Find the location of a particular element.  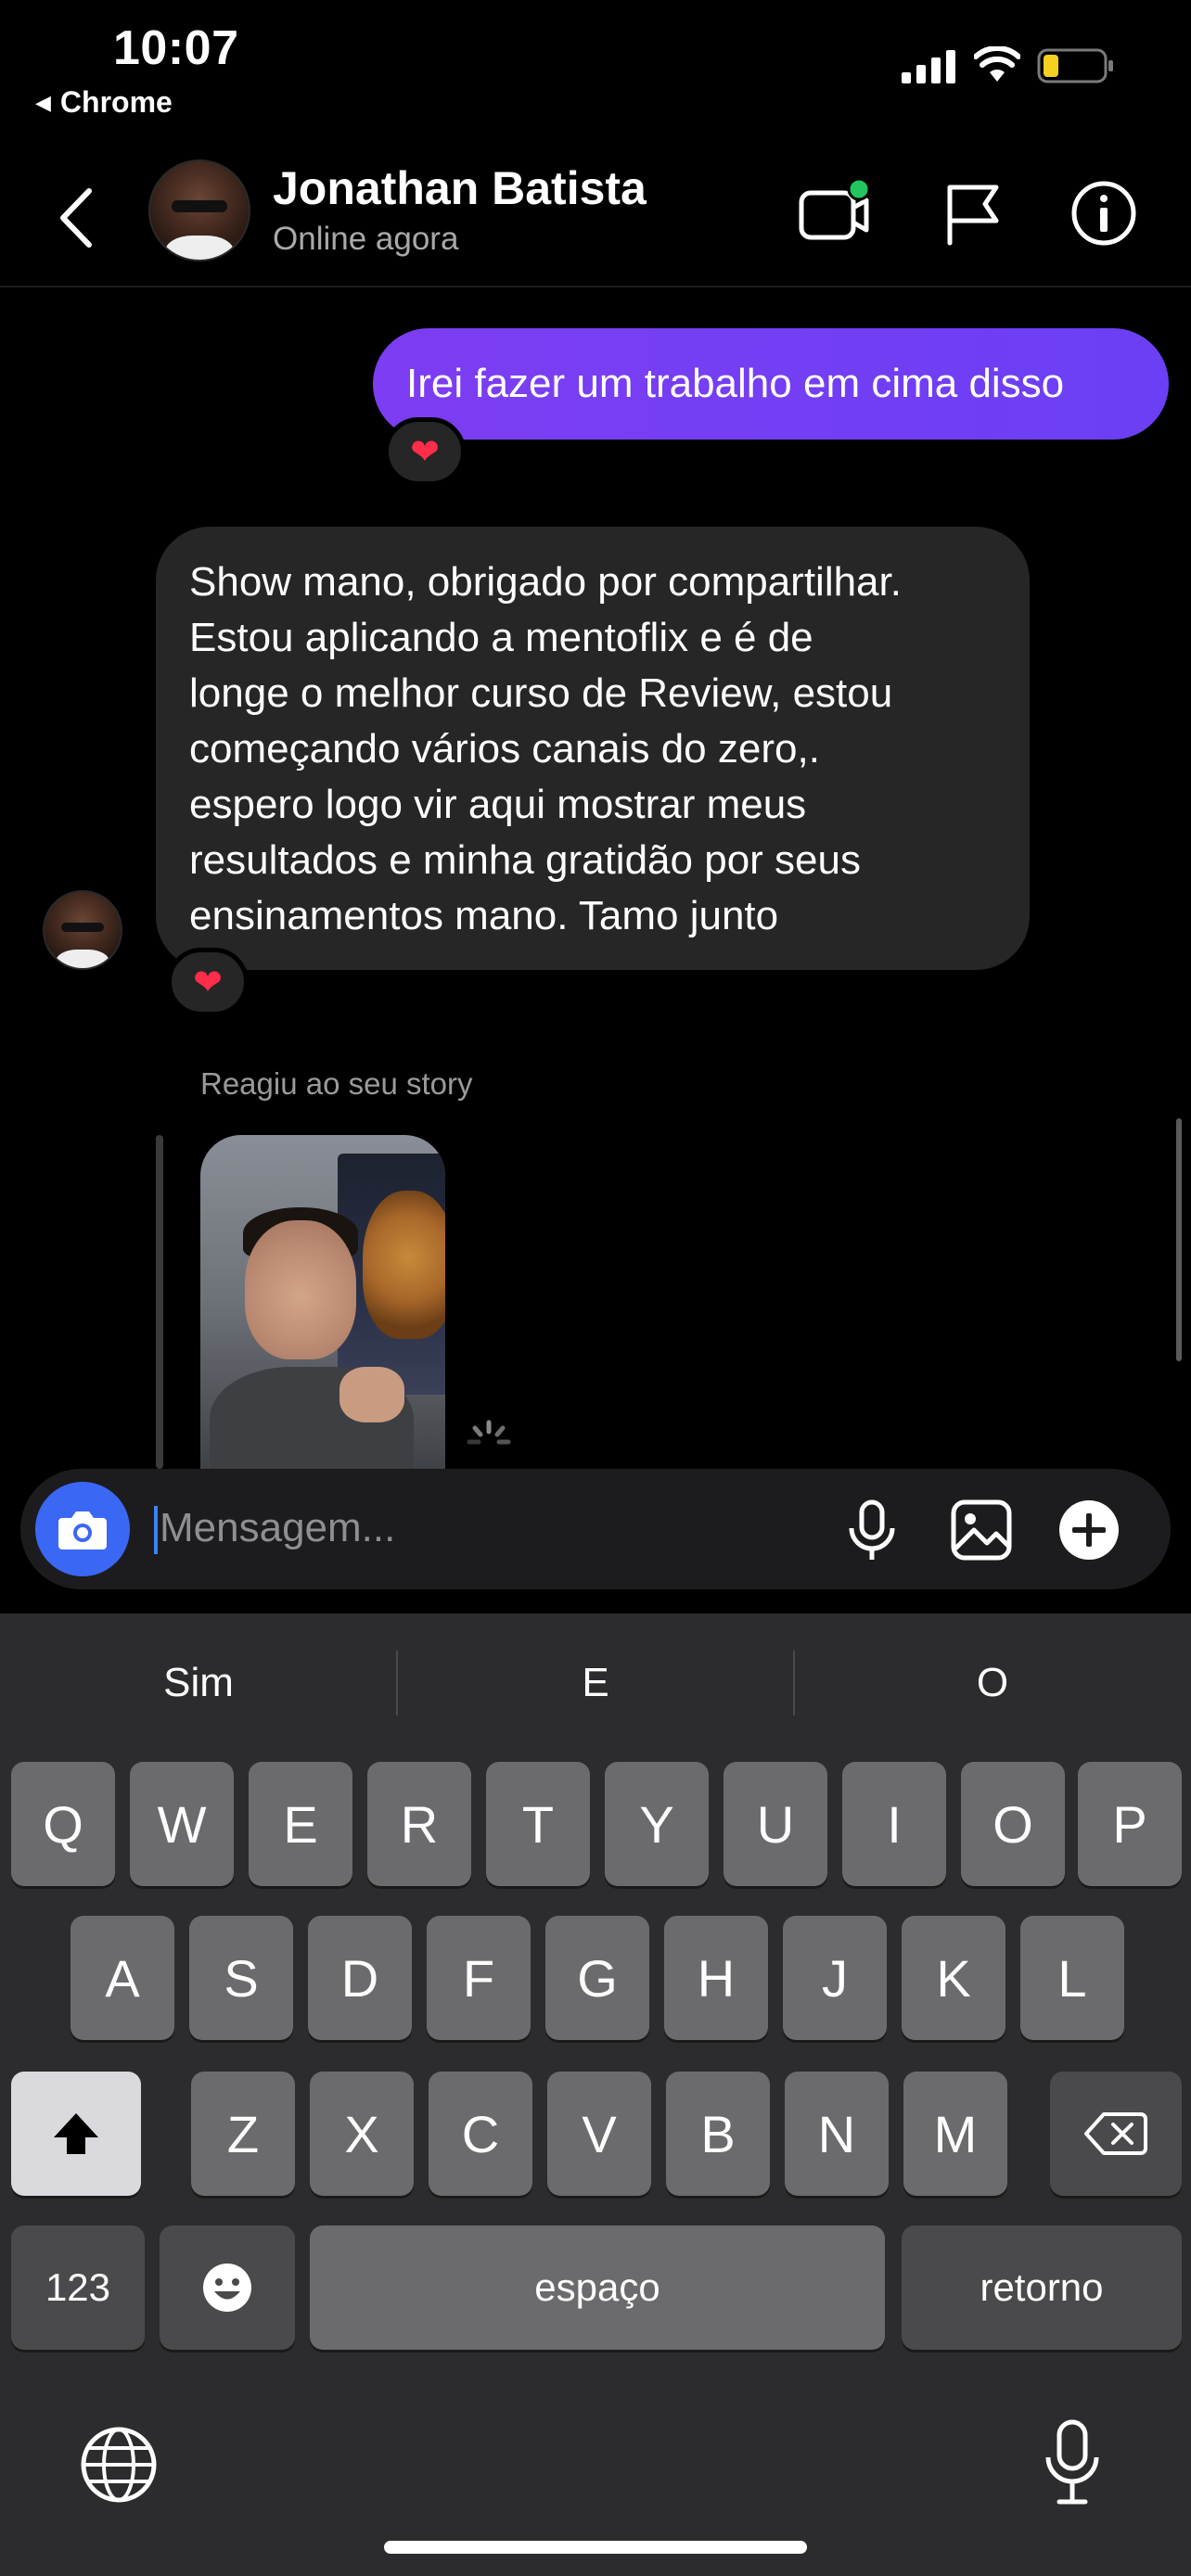

status-time: 10:07 is located at coordinates (176, 48).